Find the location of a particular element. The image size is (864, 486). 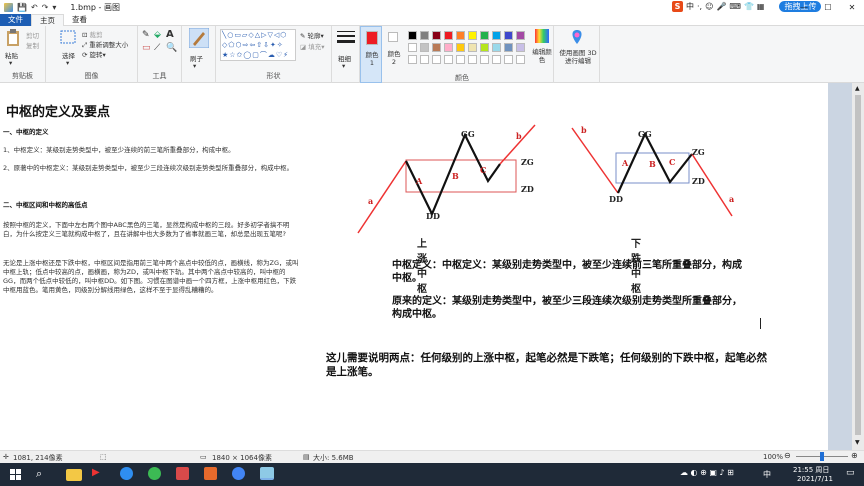

fill-button: ◪ 填充▾ is located at coordinates (312, 46).